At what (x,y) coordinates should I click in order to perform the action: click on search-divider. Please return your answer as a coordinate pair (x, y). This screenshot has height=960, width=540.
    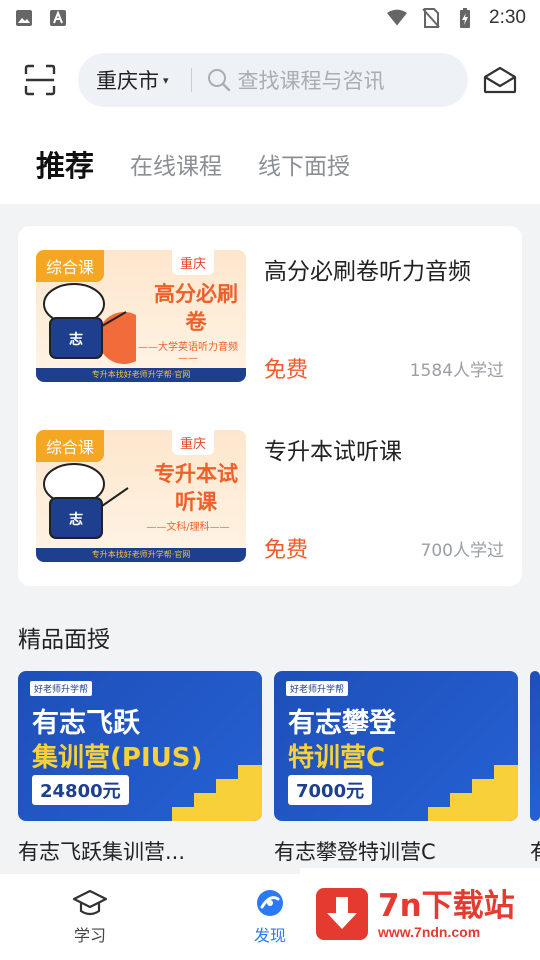
    Looking at the image, I should click on (191, 80).